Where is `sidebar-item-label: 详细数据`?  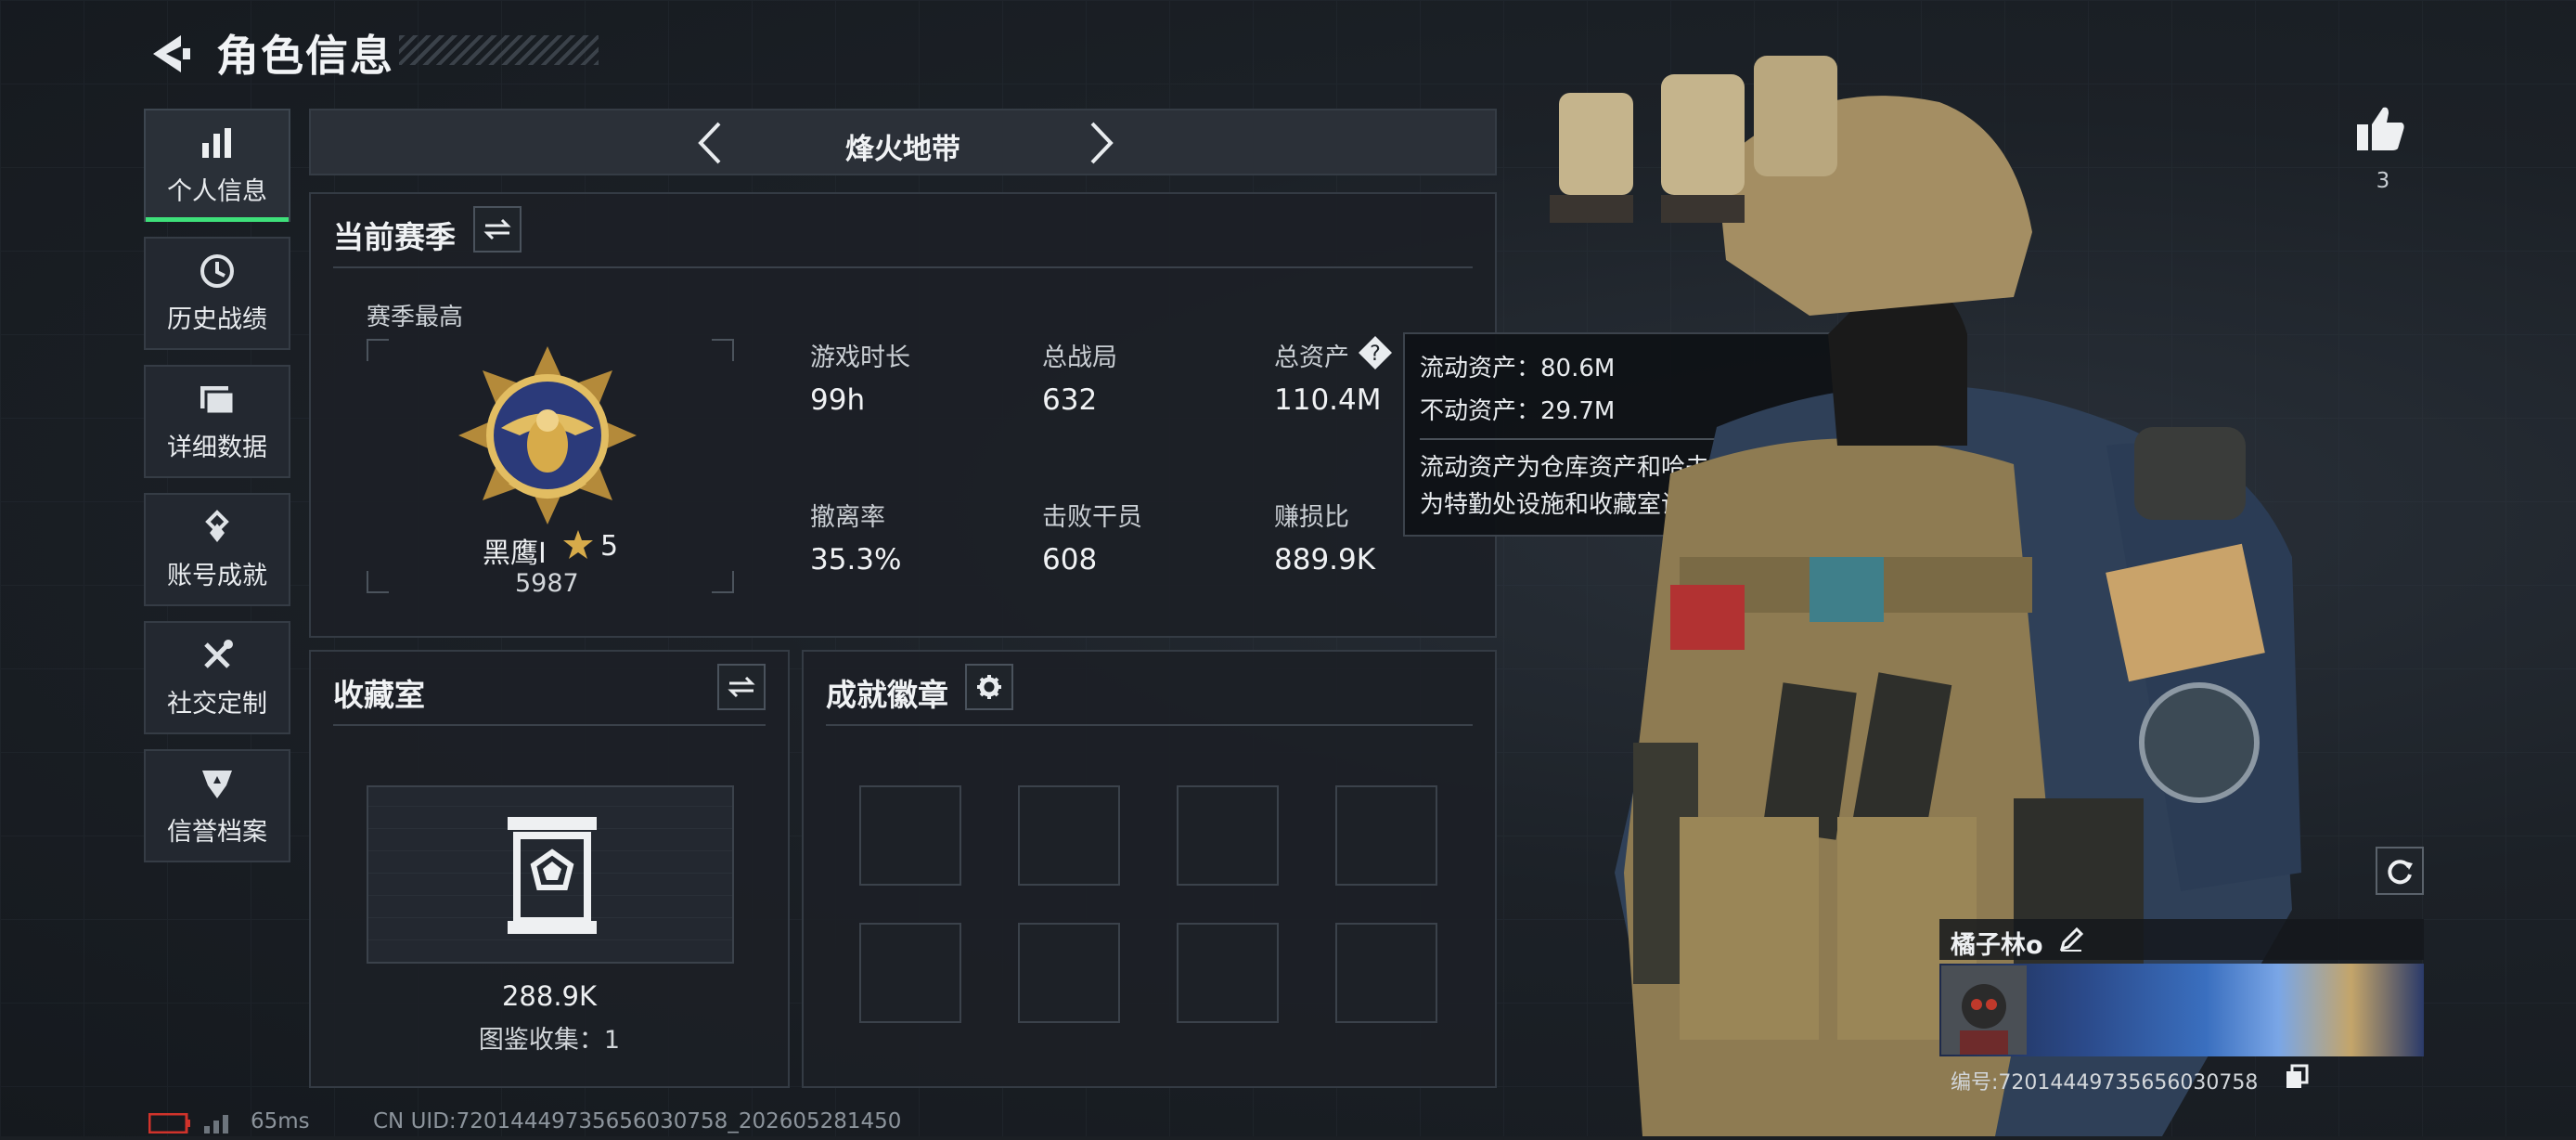
sidebar-item-label: 详细数据 is located at coordinates (217, 447).